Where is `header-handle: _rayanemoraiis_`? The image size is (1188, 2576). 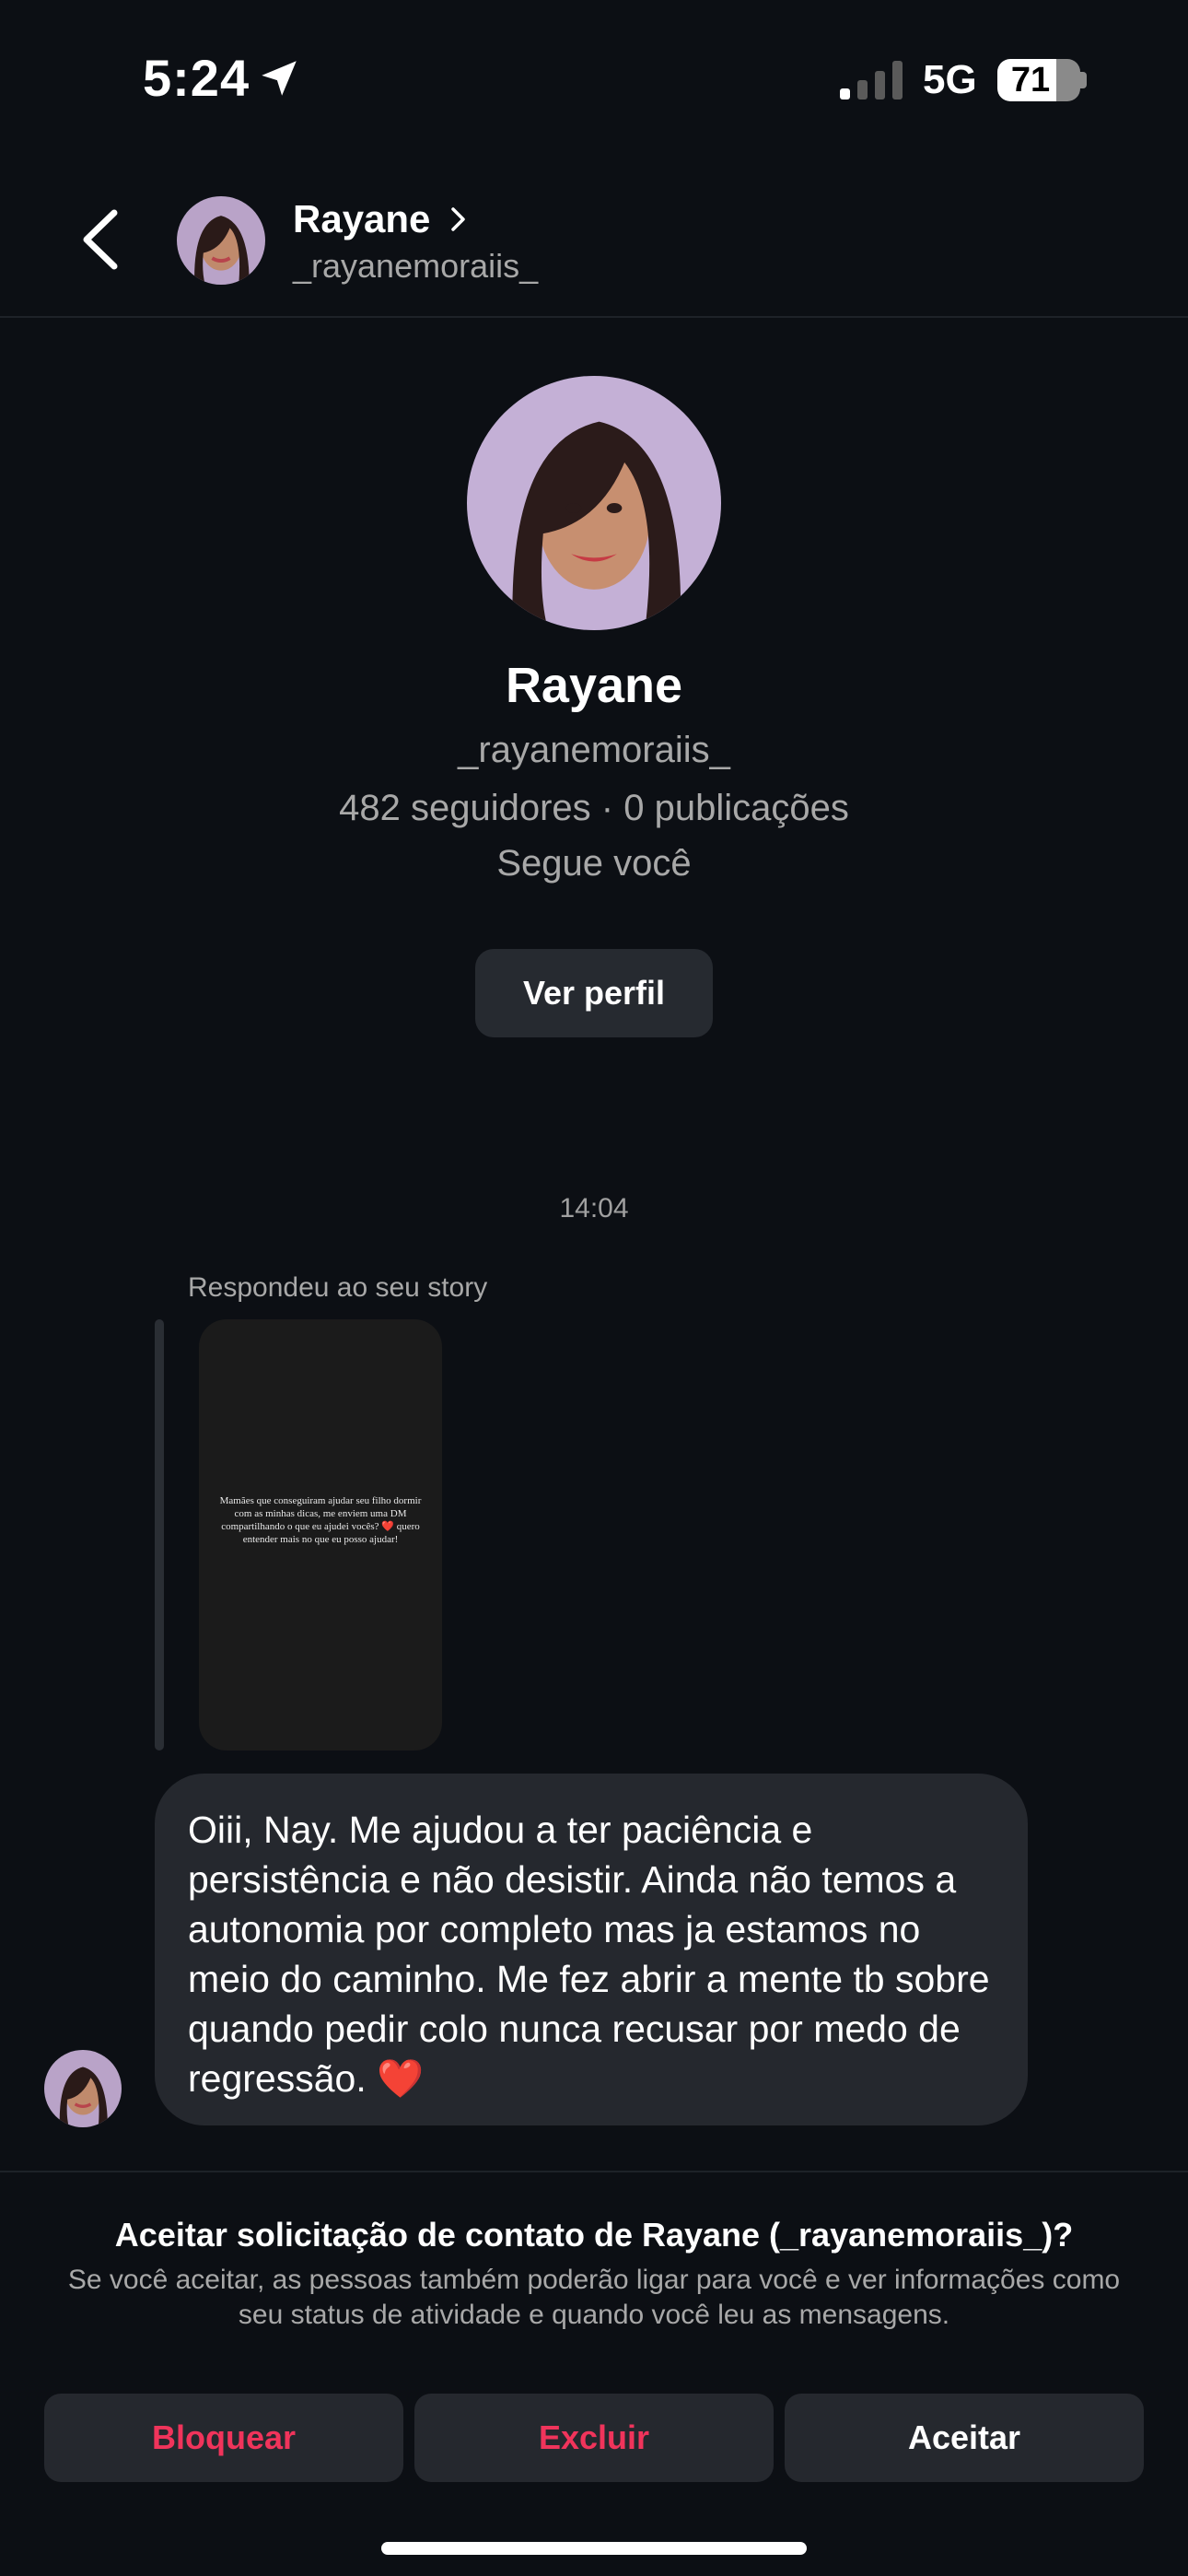
header-handle: _rayanemoraiis_ is located at coordinates (416, 266).